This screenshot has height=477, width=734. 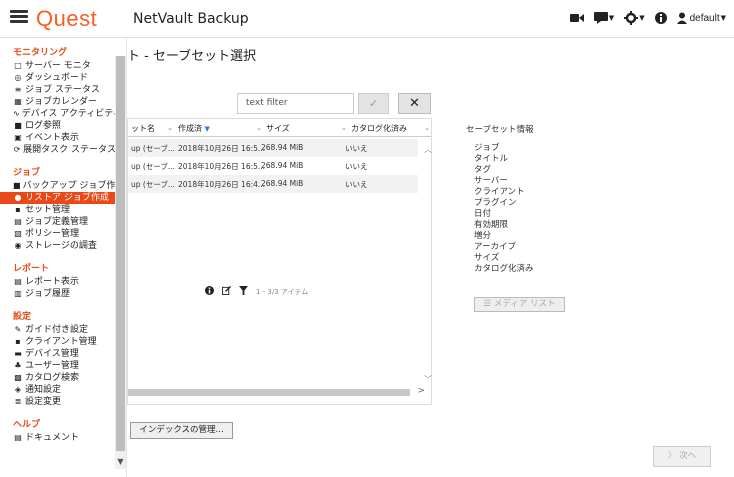 I want to click on sidebar-item-icon: ▪, so click(x=18, y=341).